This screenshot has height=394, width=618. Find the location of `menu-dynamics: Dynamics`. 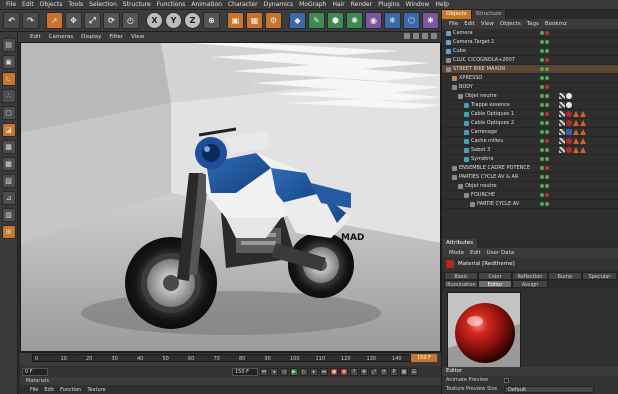

menu-dynamics: Dynamics is located at coordinates (279, 4).